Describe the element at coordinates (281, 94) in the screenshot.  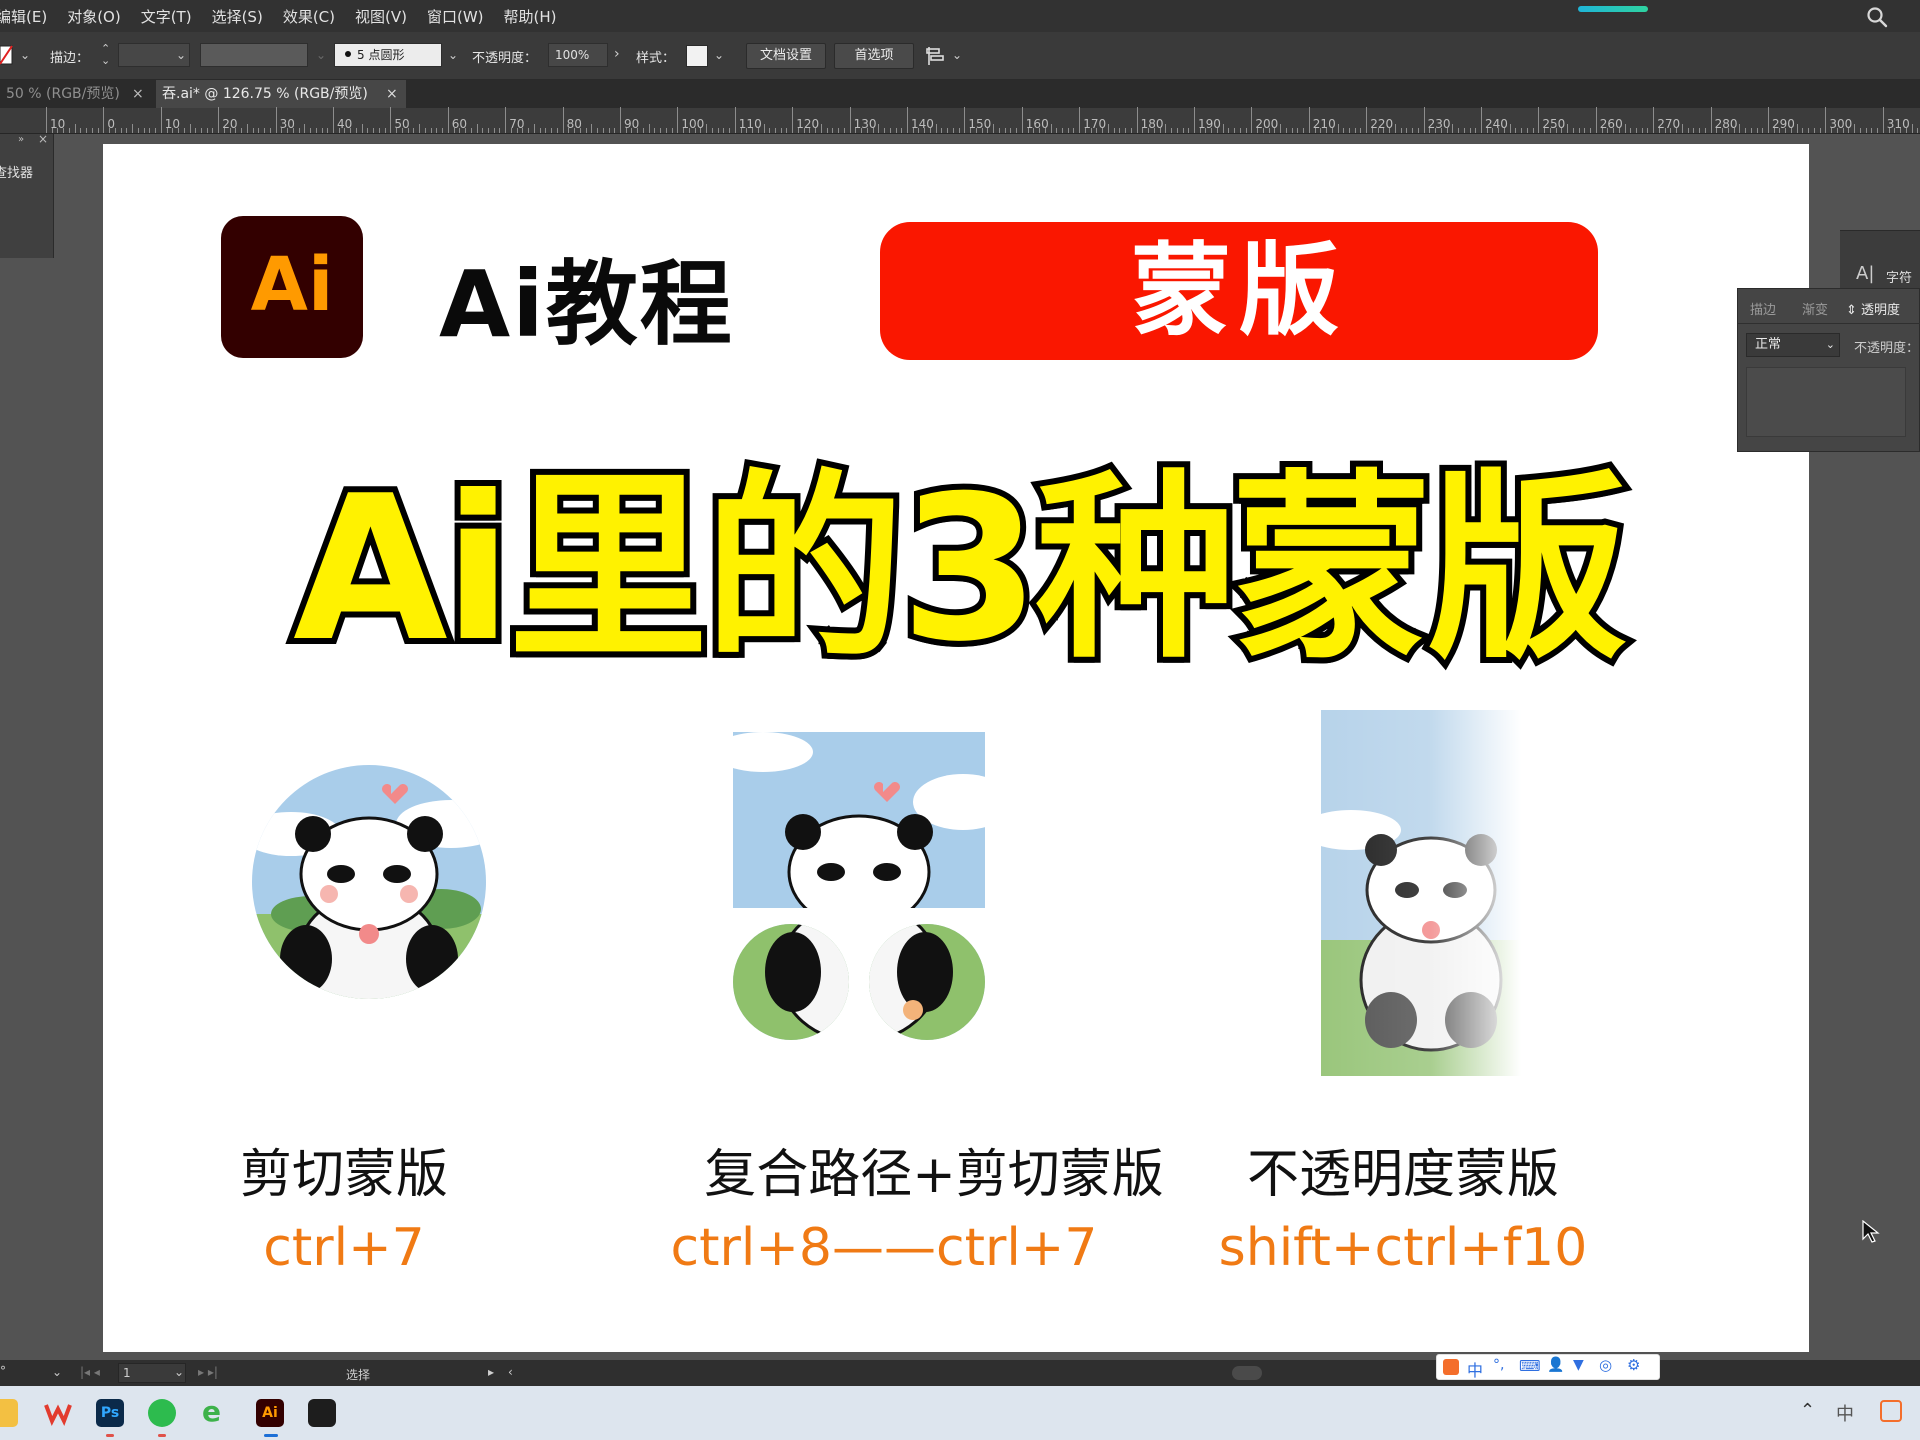
I see `tab-document-2: 吞.ai* @ 126.75 % (RGB/预览)` at that location.